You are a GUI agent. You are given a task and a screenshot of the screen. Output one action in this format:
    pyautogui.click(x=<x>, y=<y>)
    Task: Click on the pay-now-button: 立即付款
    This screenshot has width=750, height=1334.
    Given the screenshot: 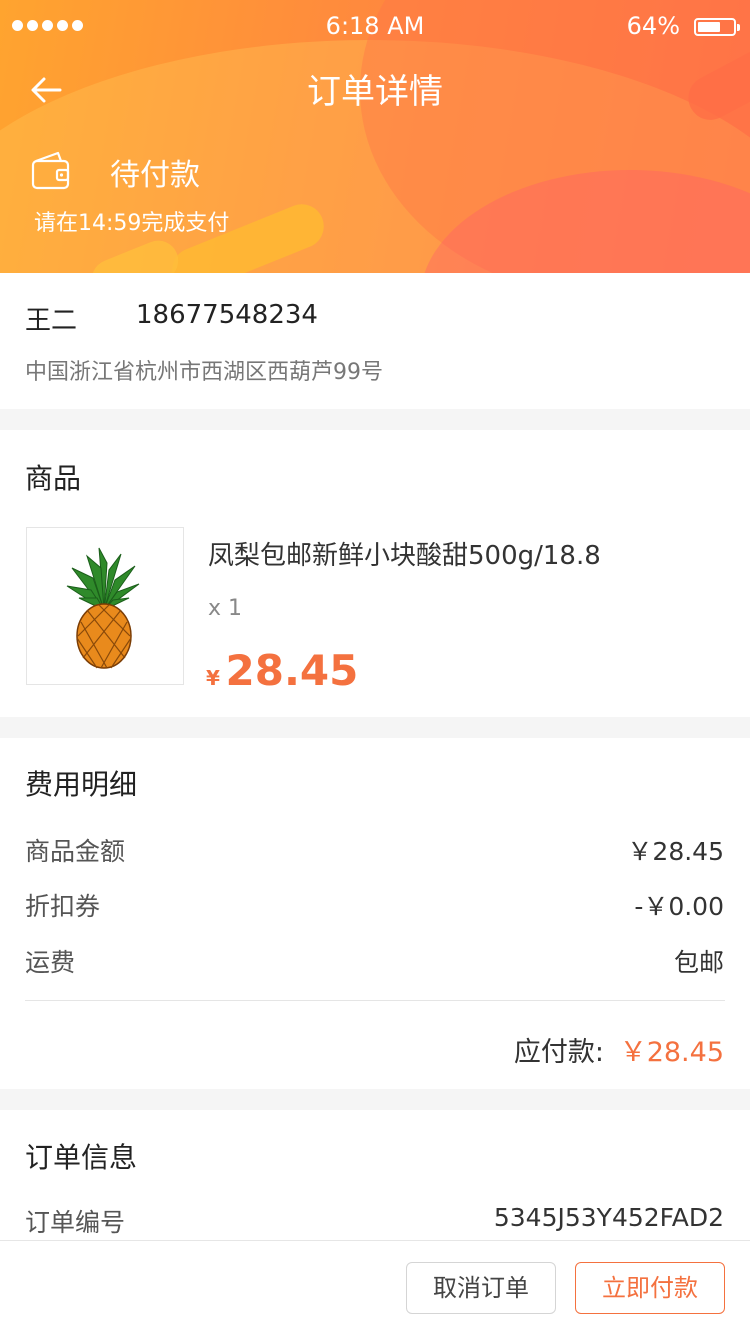 What is the action you would take?
    pyautogui.click(x=650, y=1288)
    